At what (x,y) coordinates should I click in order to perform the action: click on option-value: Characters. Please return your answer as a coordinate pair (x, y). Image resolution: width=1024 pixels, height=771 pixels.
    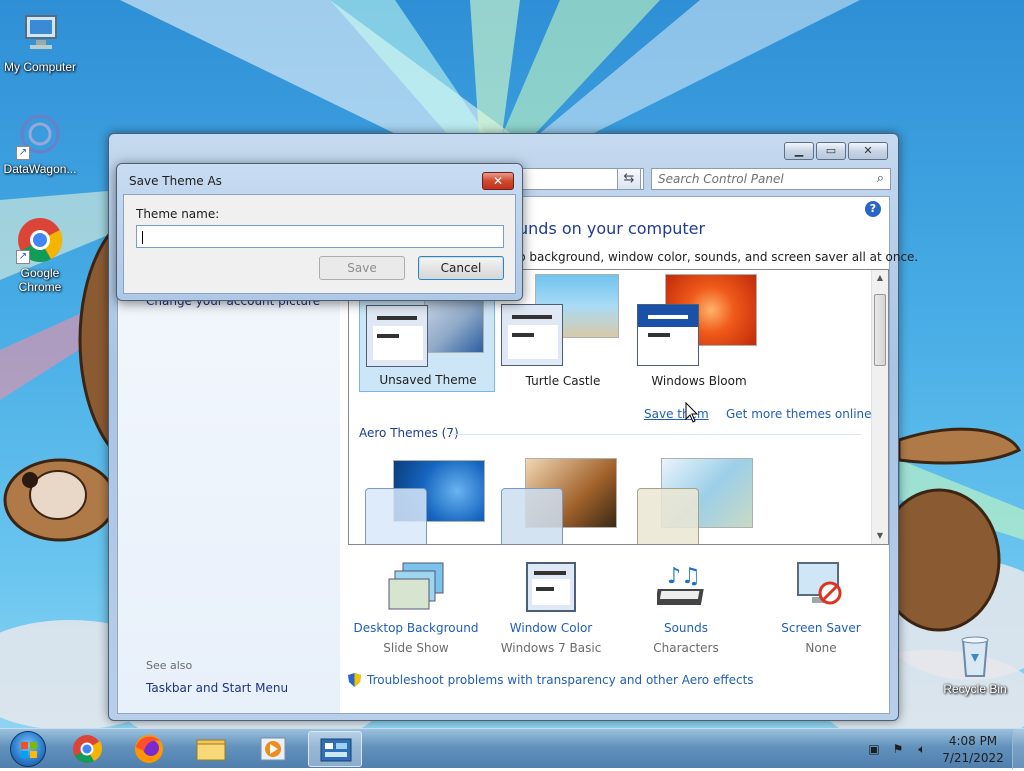
    Looking at the image, I should click on (686, 648).